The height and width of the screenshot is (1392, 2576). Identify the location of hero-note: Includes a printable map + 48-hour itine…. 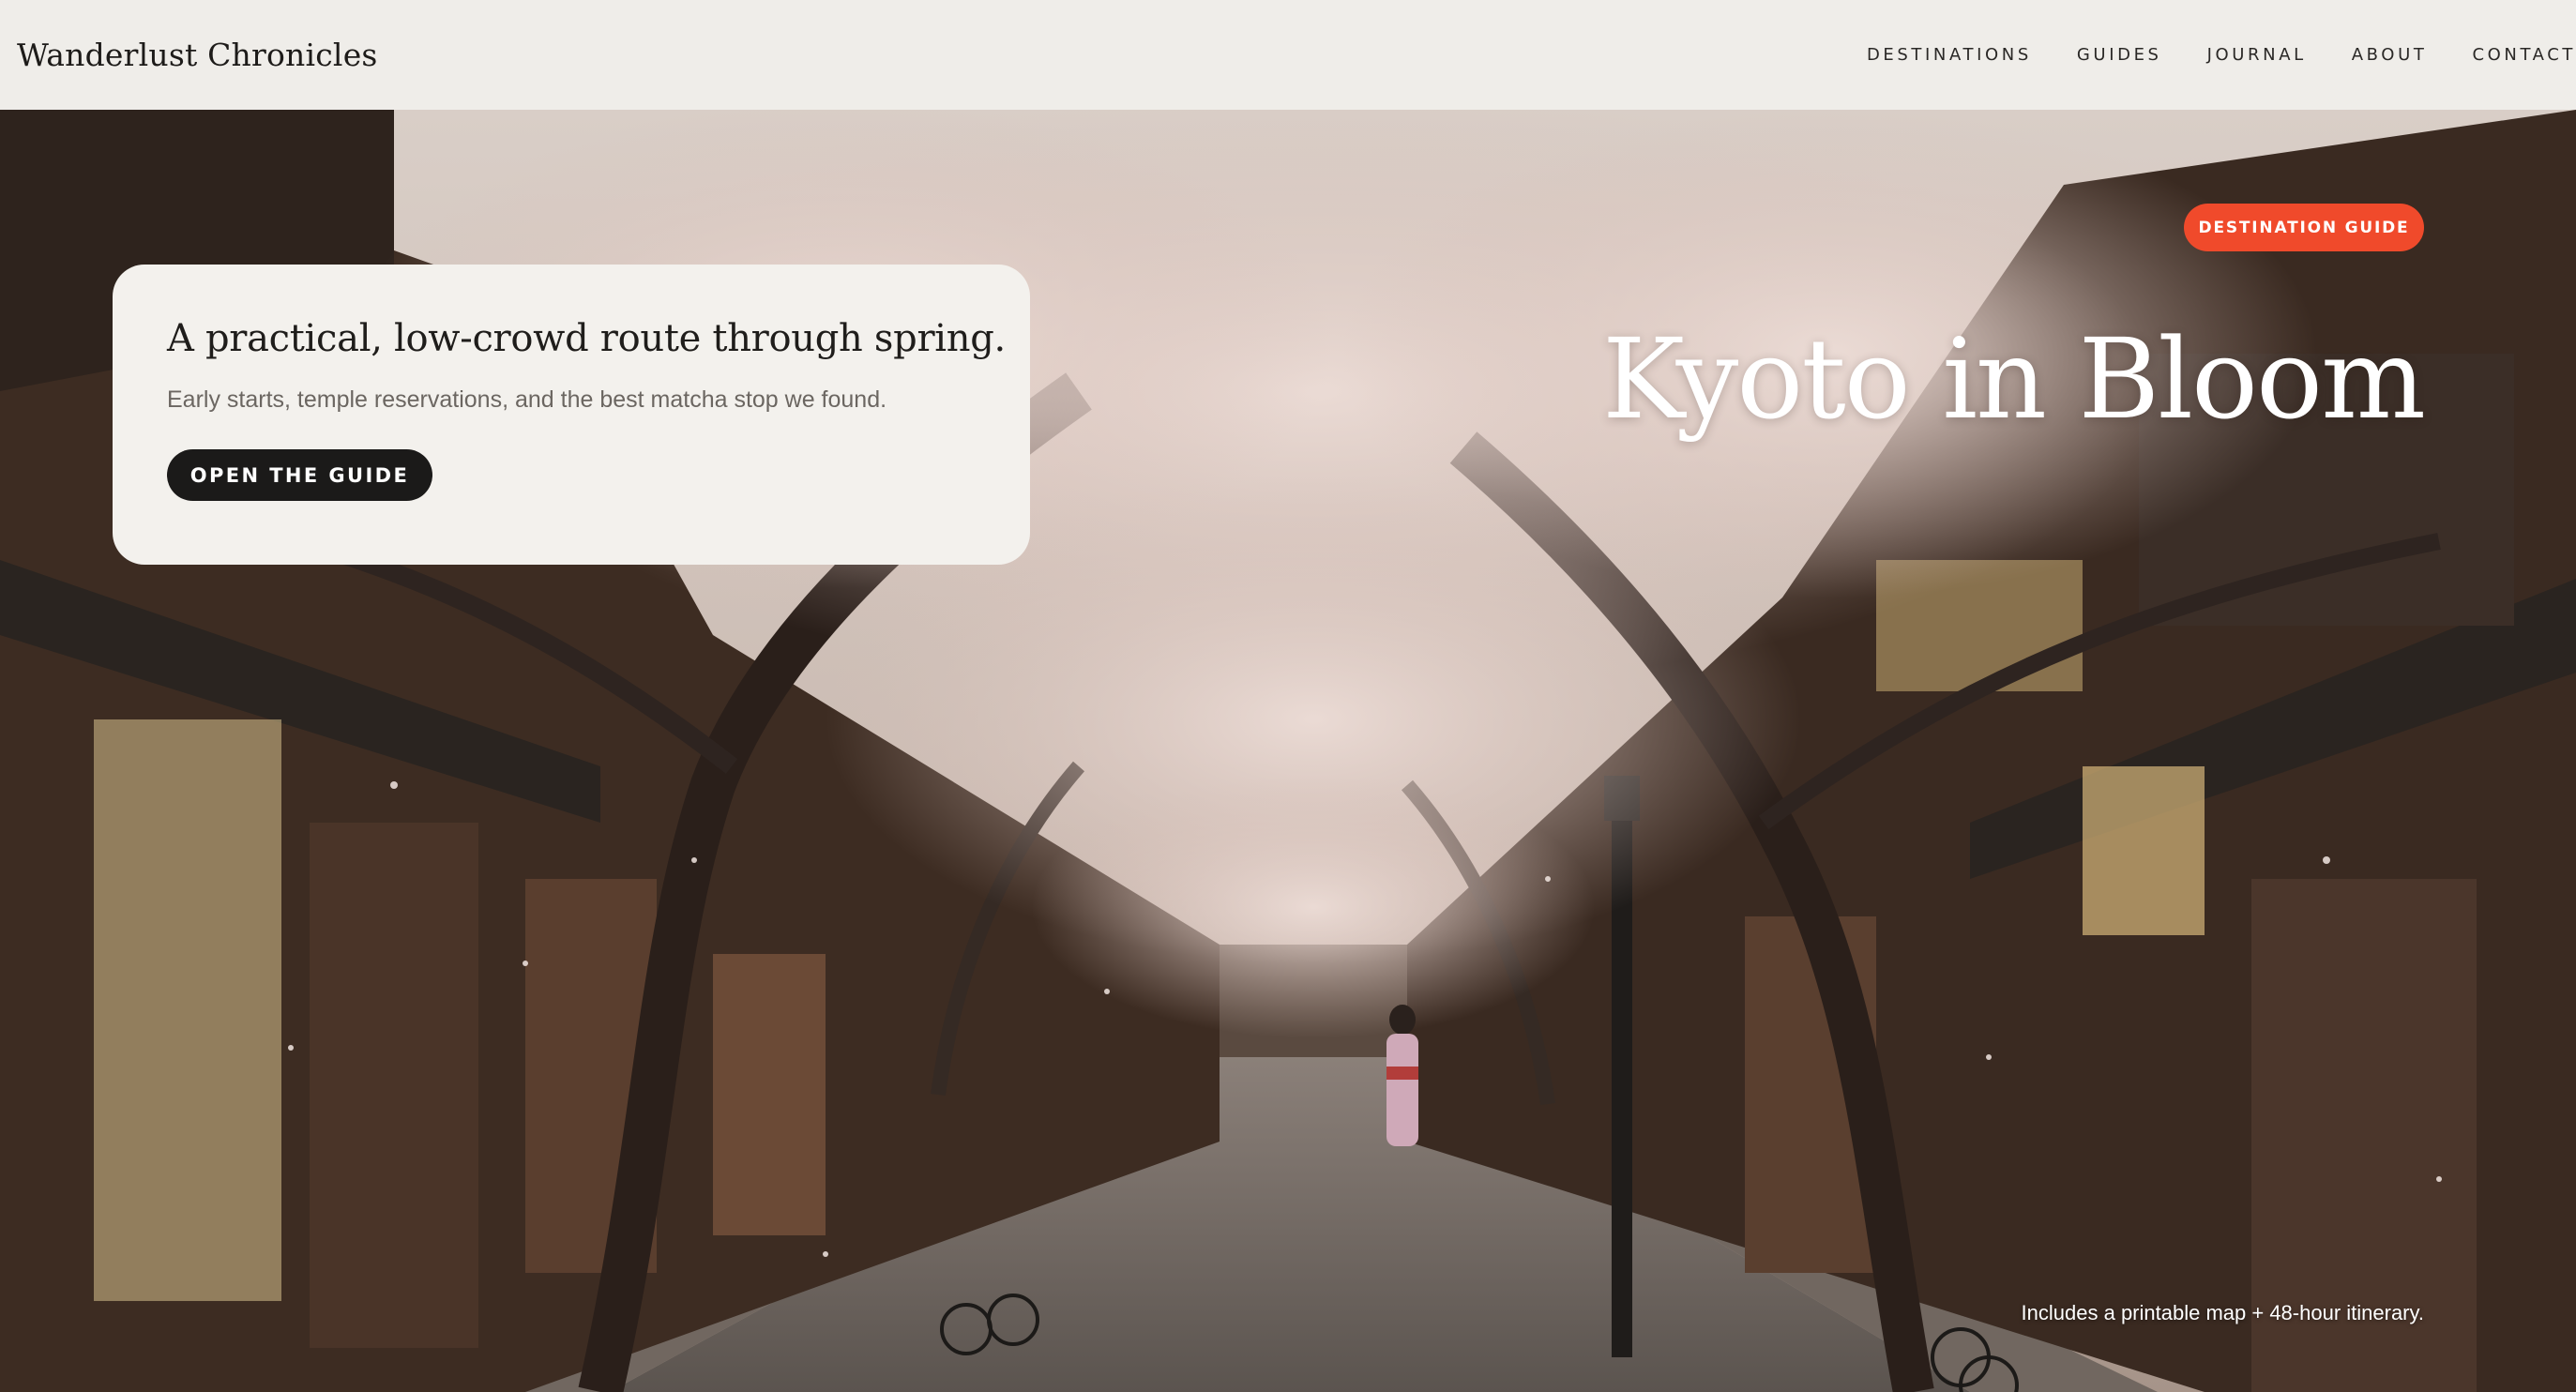
(2222, 1312).